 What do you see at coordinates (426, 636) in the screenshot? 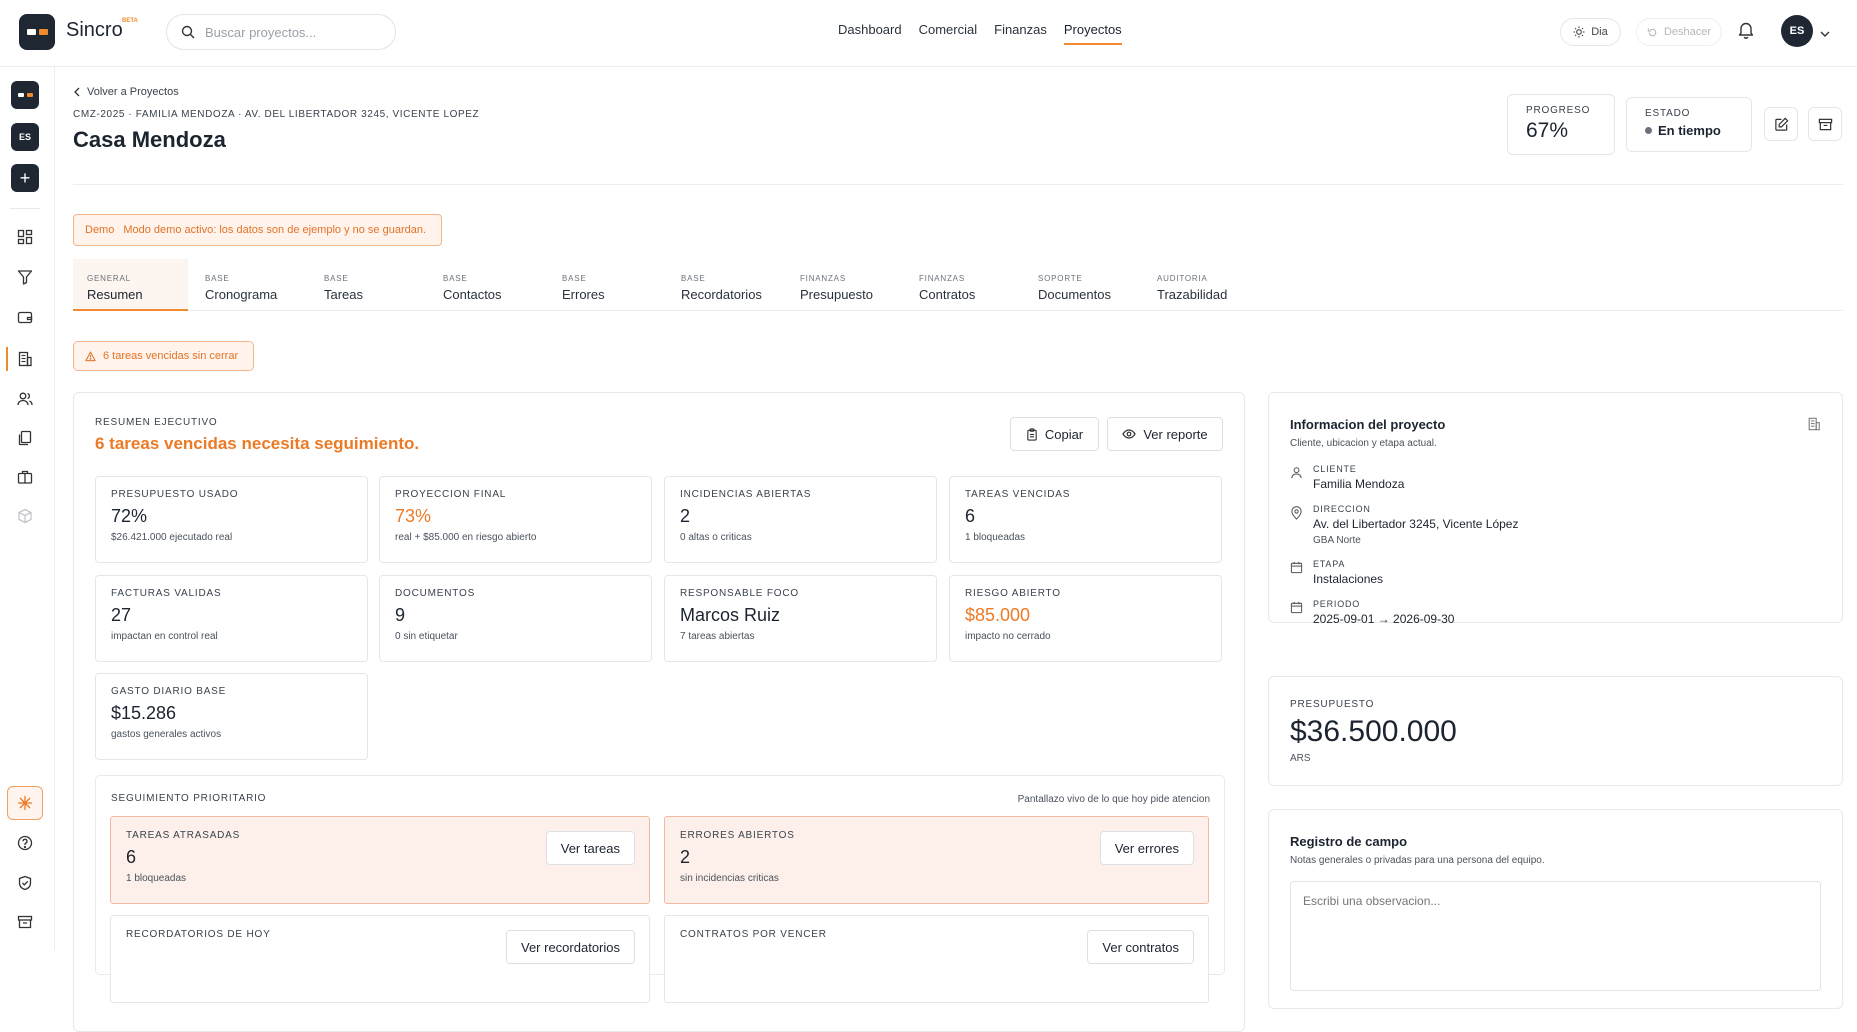
I see `kpi-sub: 0 sin etiquetar` at bounding box center [426, 636].